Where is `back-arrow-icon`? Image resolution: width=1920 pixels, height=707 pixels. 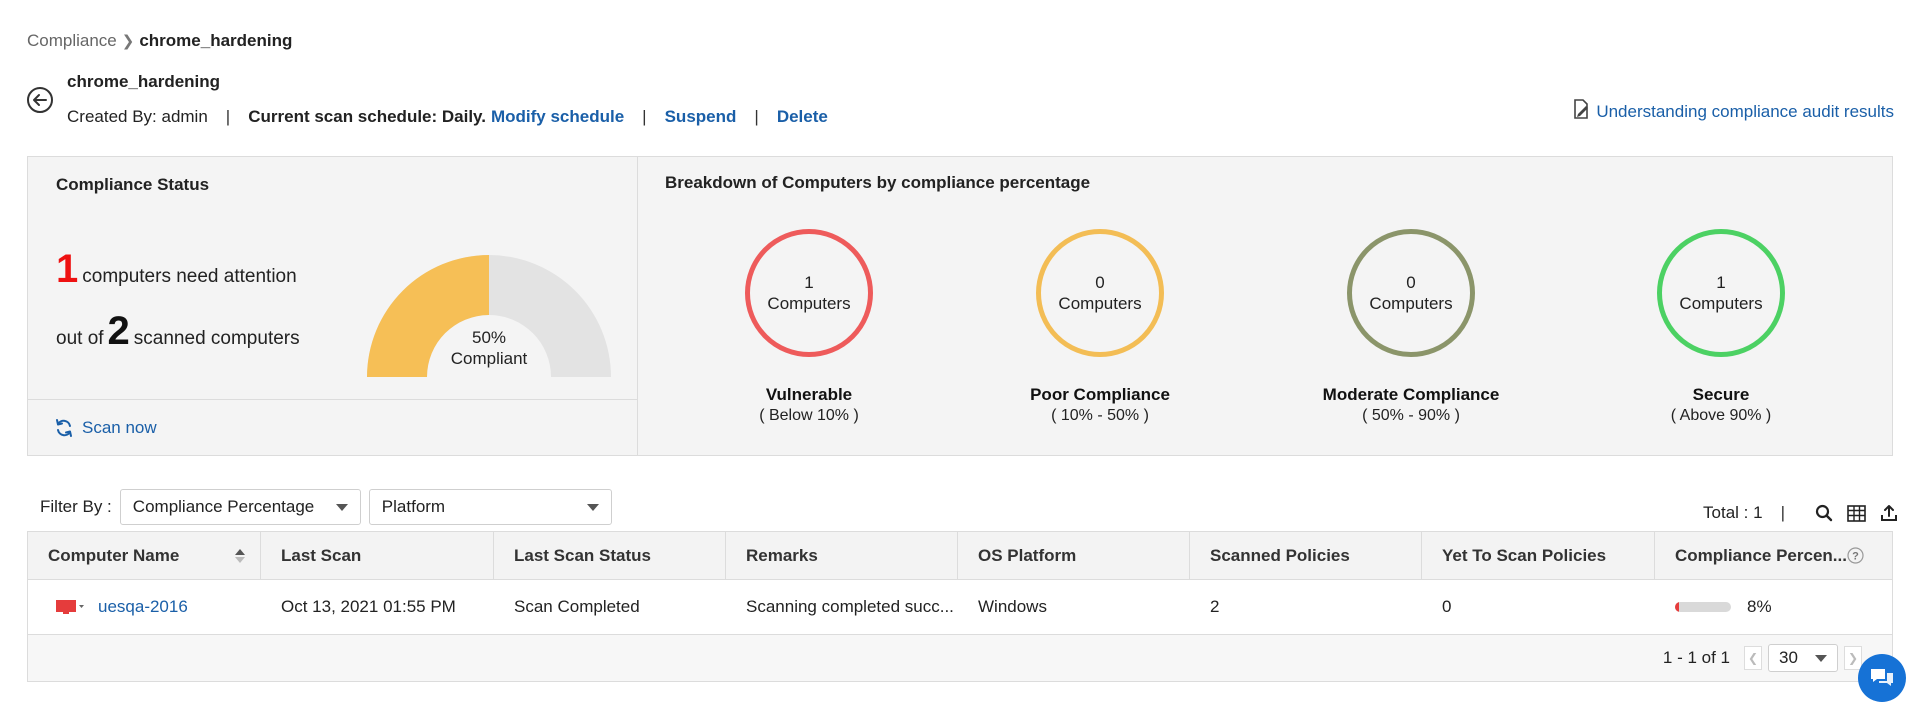
back-arrow-icon is located at coordinates (40, 100).